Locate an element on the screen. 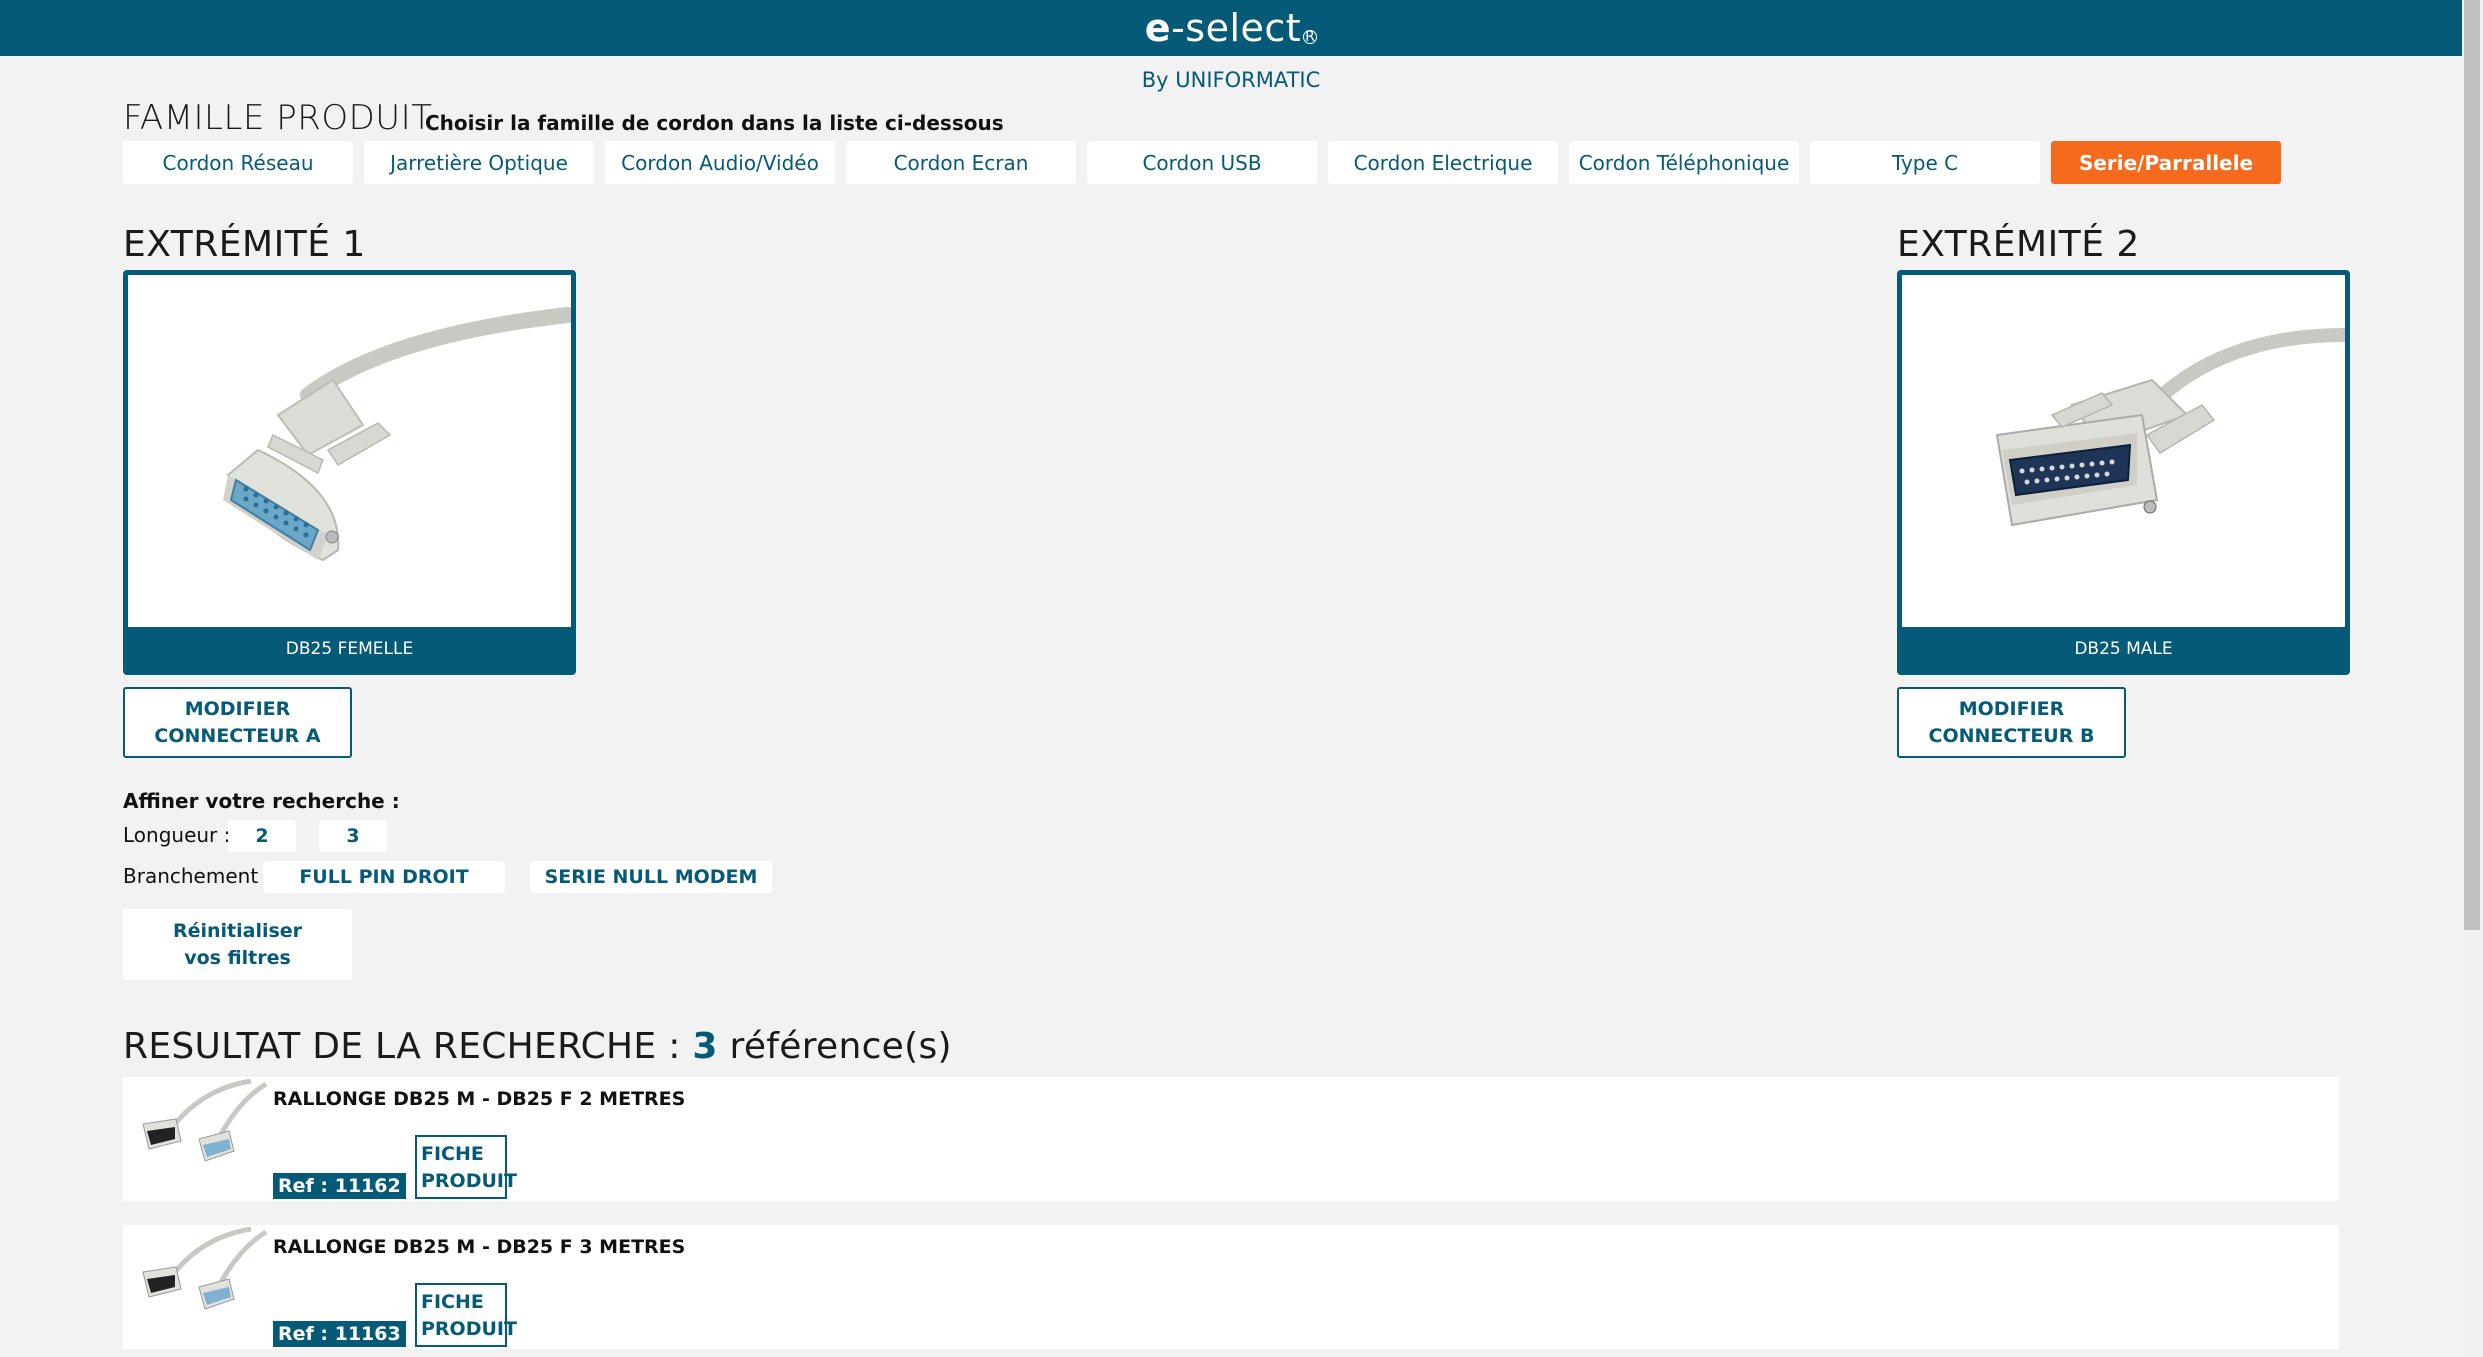 The height and width of the screenshot is (1357, 2483). reset-filters-button: Réinitialiser vos filtres is located at coordinates (237, 944).